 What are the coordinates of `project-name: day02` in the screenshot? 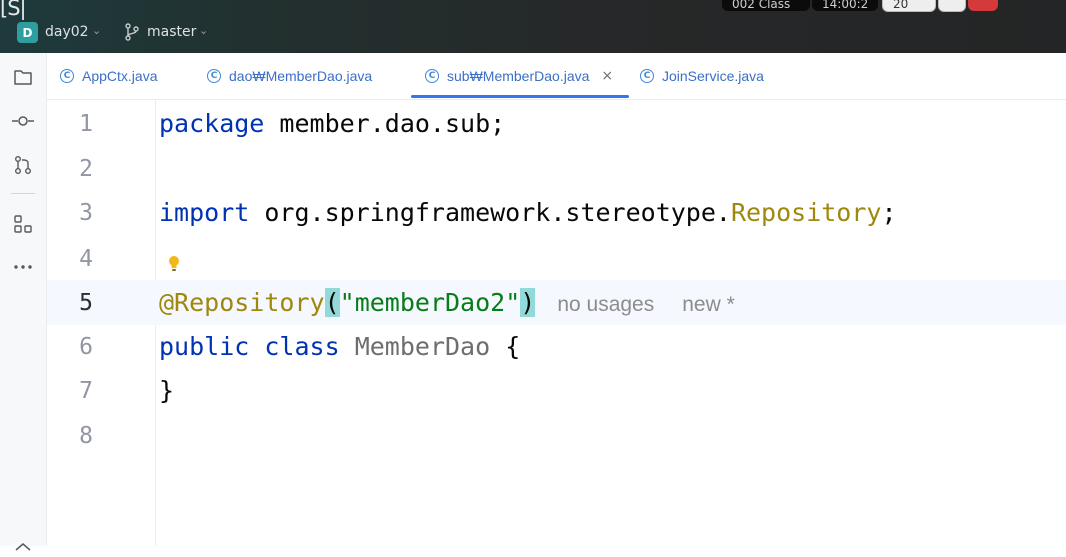 It's located at (67, 32).